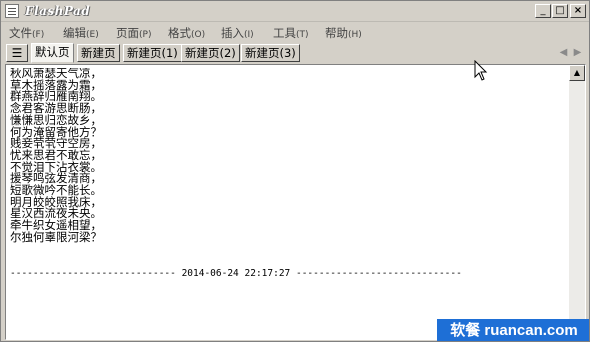 The height and width of the screenshot is (342, 590). What do you see at coordinates (152, 53) in the screenshot?
I see `tab-new-page-1: 新建页(1)` at bounding box center [152, 53].